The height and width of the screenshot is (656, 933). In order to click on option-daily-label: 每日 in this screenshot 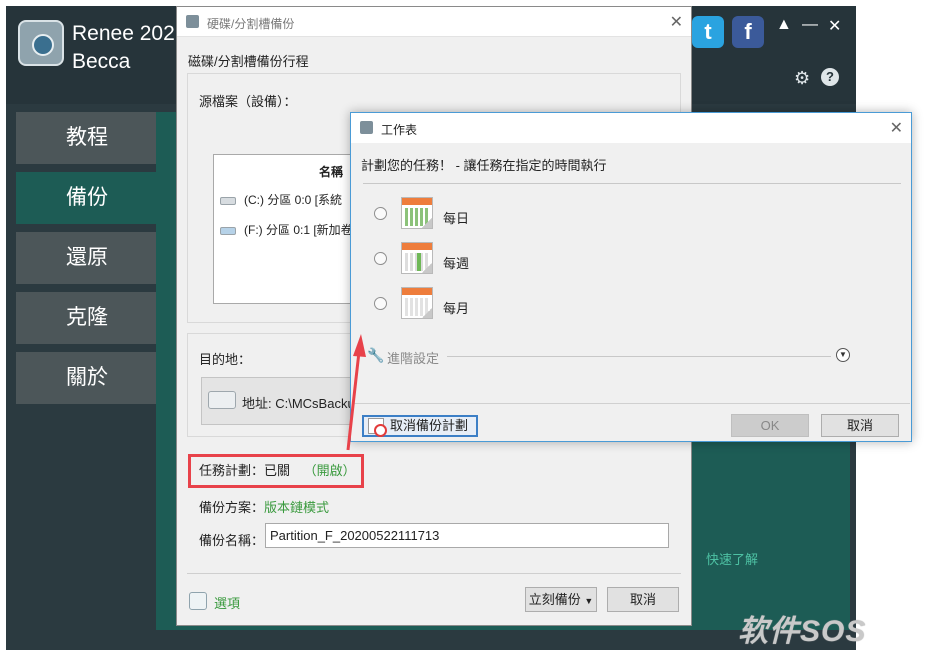, I will do `click(456, 217)`.